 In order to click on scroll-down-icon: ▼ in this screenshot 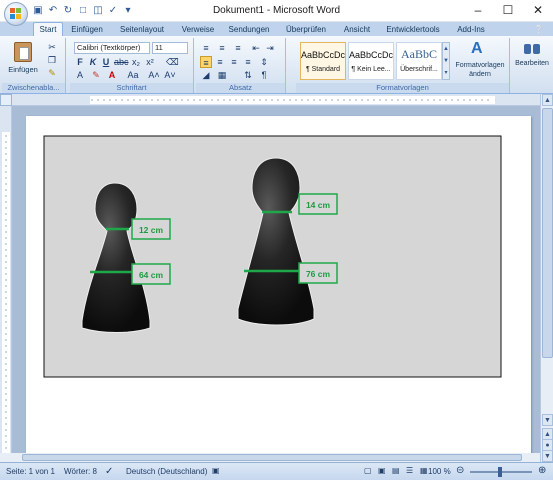, I will do `click(547, 420)`.